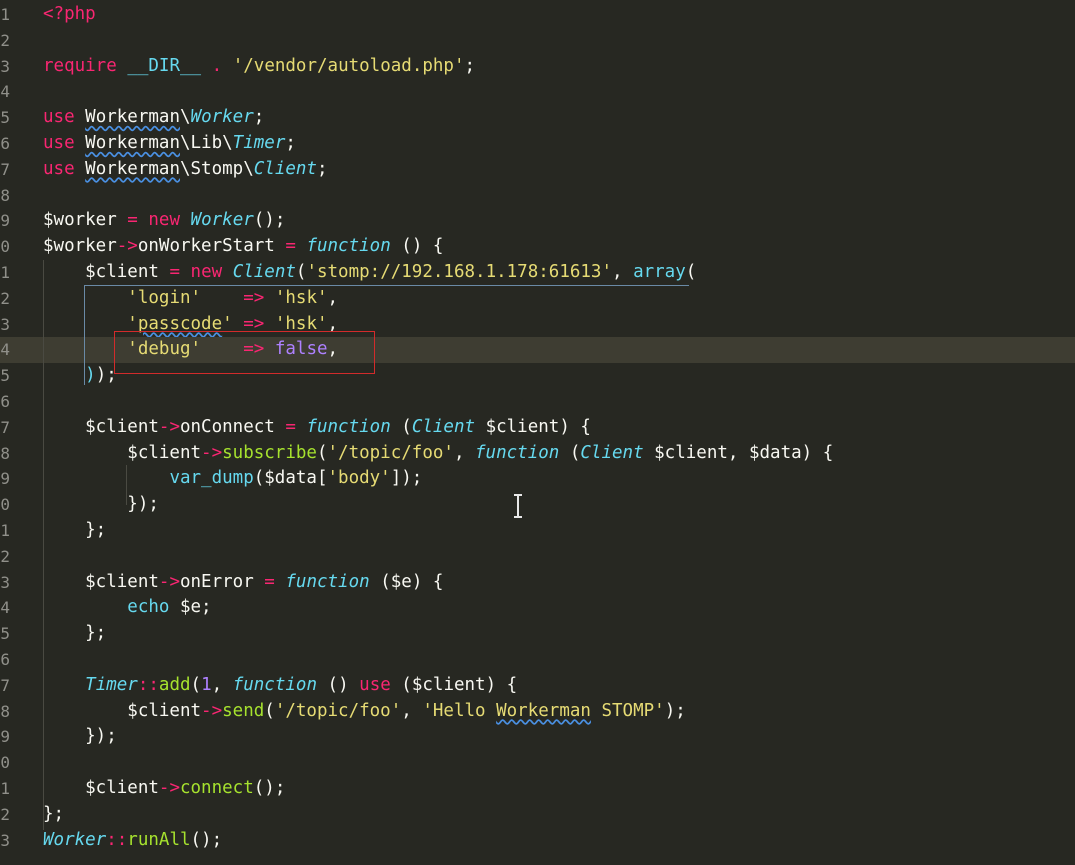 This screenshot has width=1075, height=865. I want to click on code-line: 3 $client->onError = function ($e) {, so click(537, 583).